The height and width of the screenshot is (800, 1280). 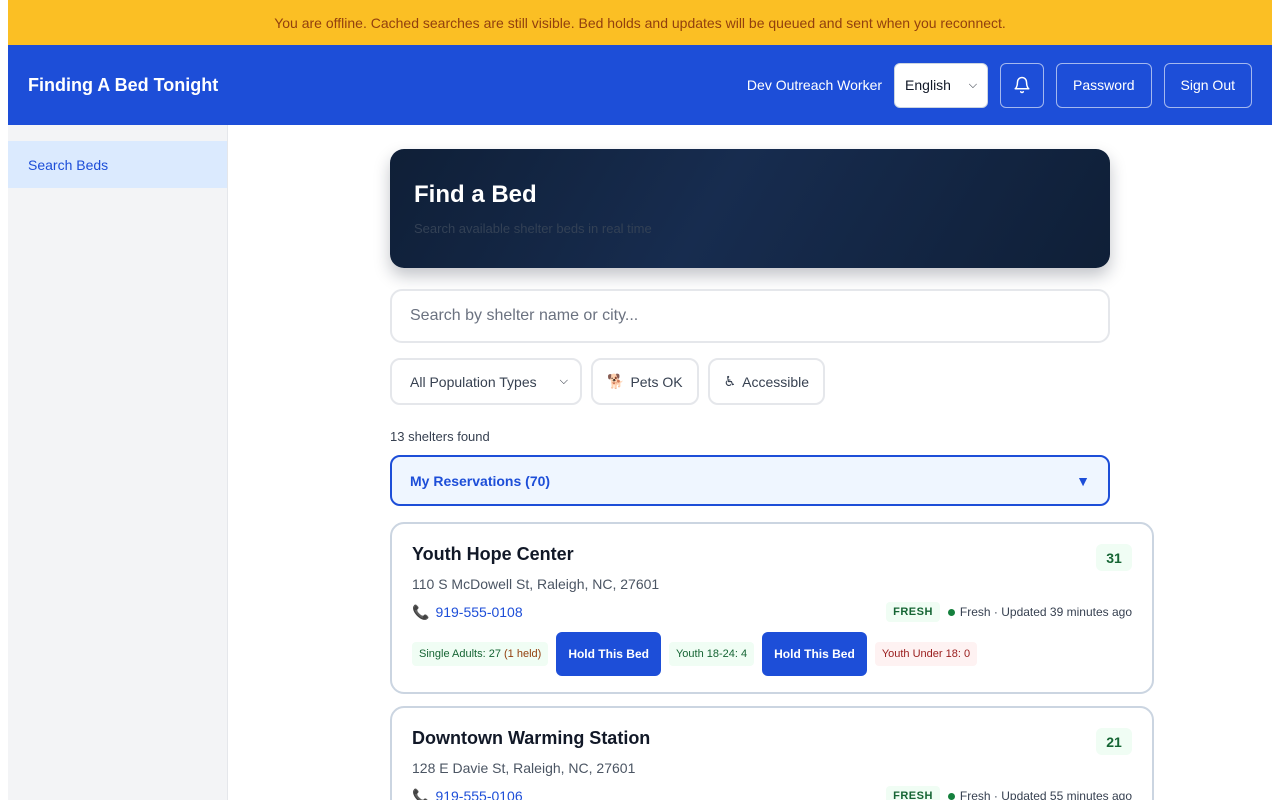 What do you see at coordinates (68, 164) in the screenshot?
I see `sidebar-item-label: Search Beds` at bounding box center [68, 164].